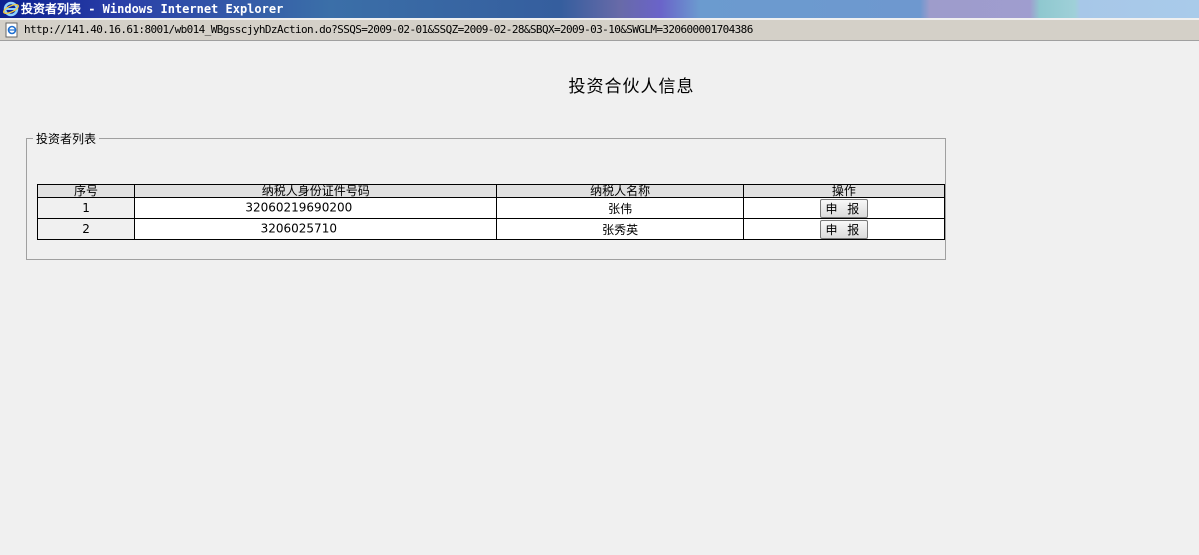 The width and height of the screenshot is (1199, 555). I want to click on ie-logo-icon, so click(11, 9).